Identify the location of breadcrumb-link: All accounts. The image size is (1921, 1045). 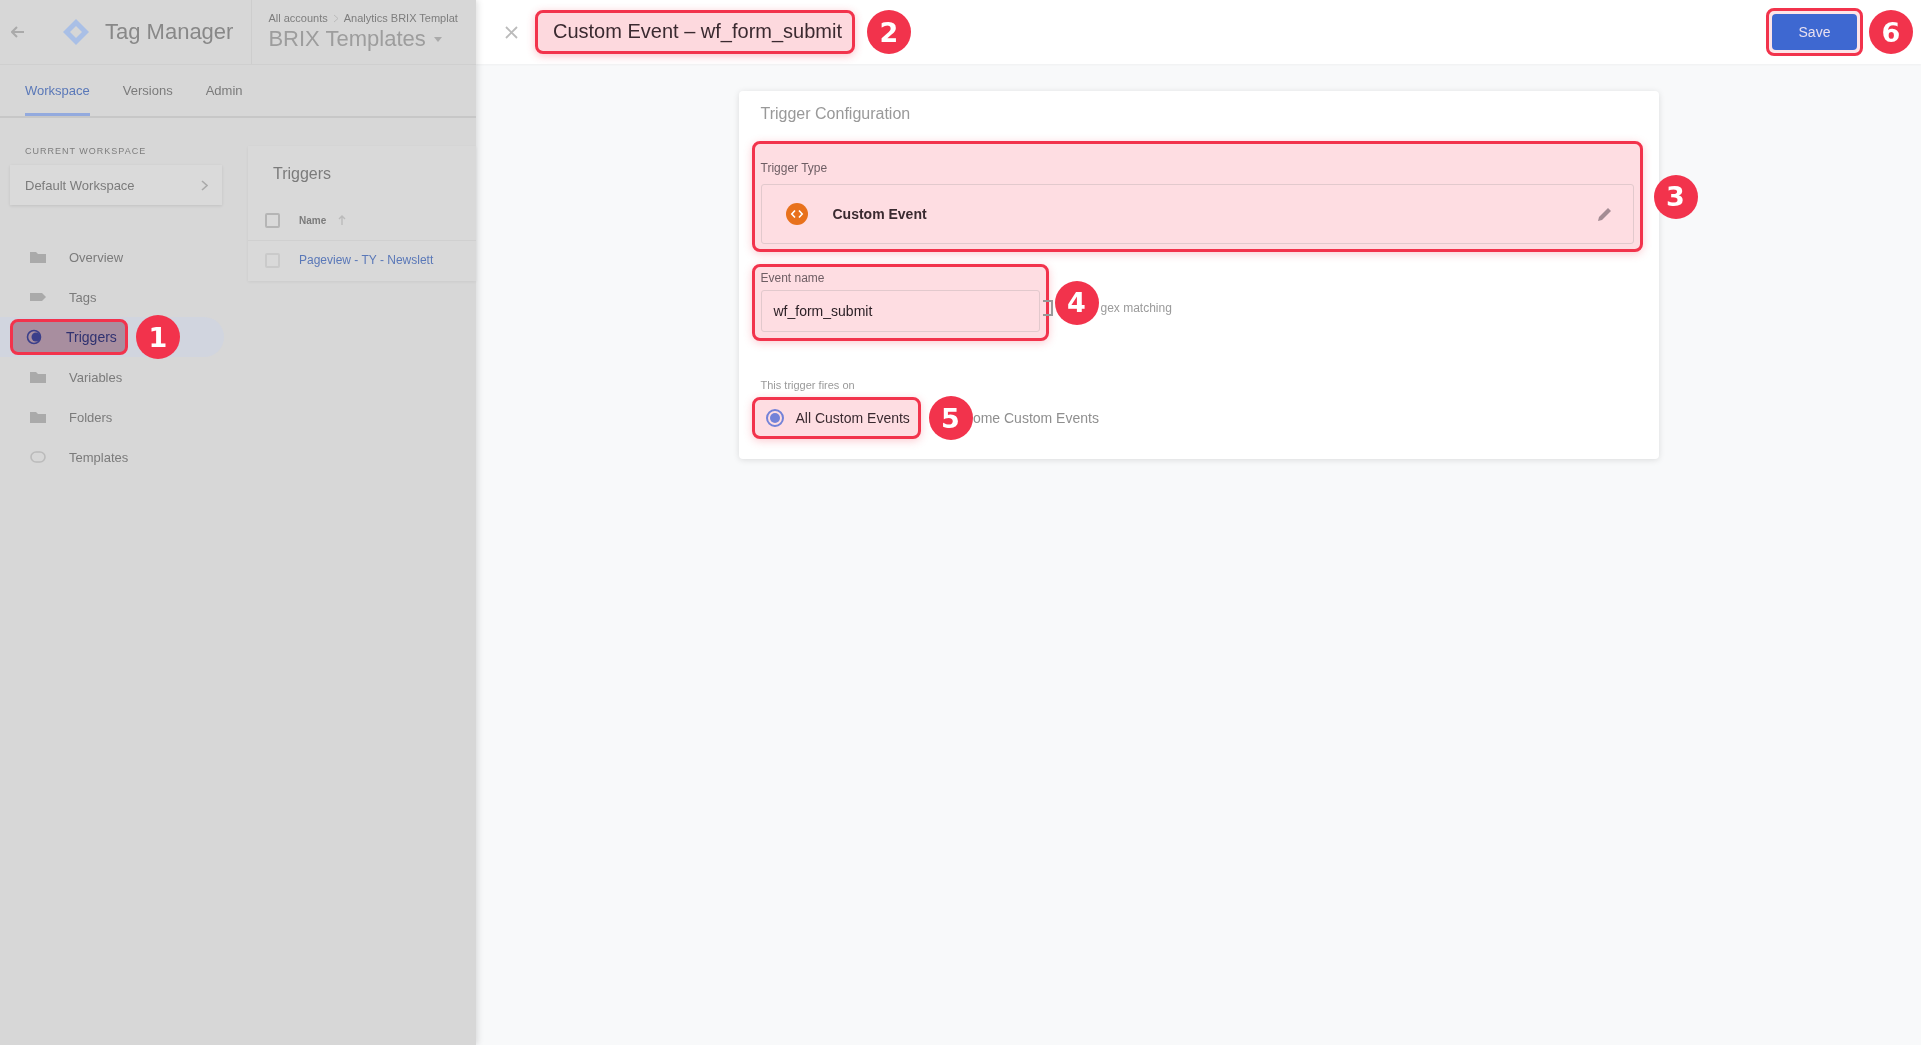
(298, 18).